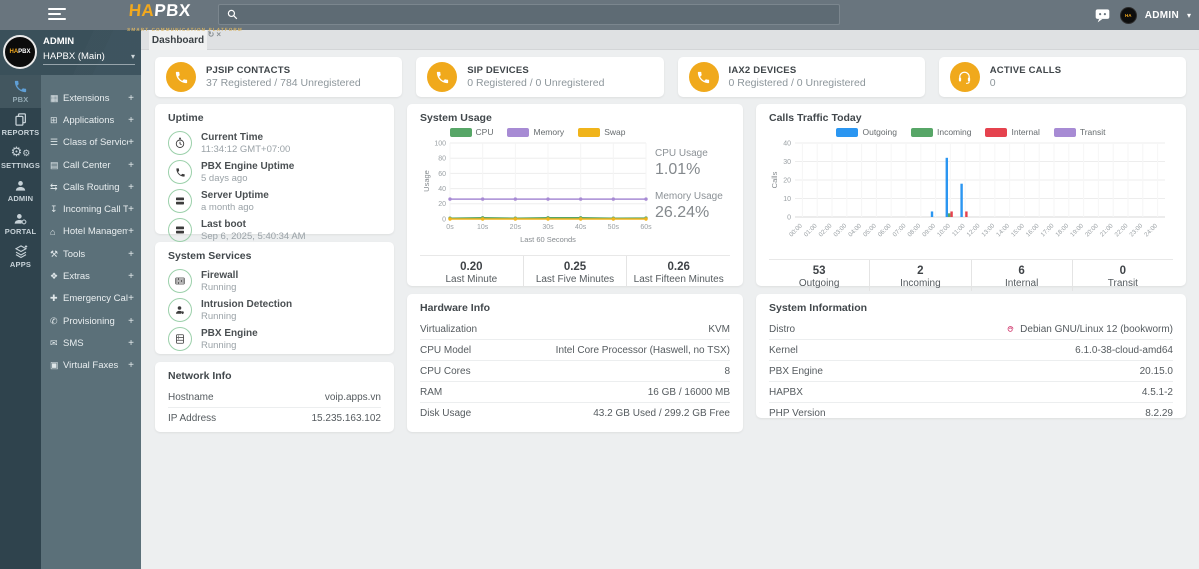 Image resolution: width=1199 pixels, height=569 pixels. I want to click on sidebar-item-extensions: ▦ Extensions +, so click(91, 98).